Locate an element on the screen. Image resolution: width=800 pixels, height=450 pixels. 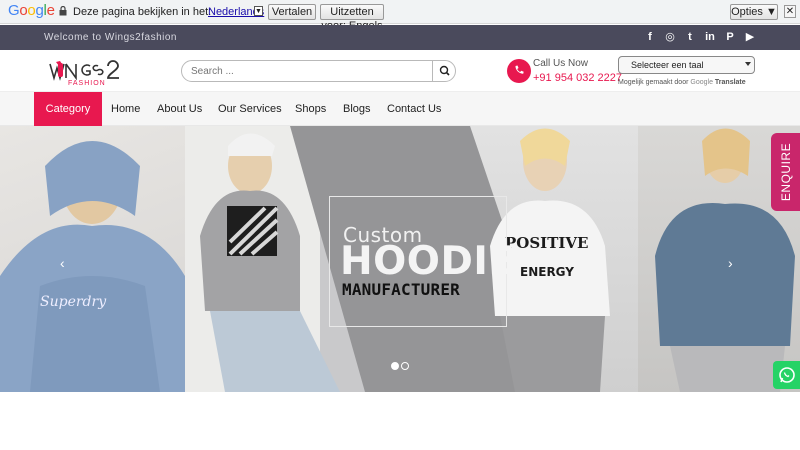
nav-contact-us: Contact Us is located at coordinates (414, 109).